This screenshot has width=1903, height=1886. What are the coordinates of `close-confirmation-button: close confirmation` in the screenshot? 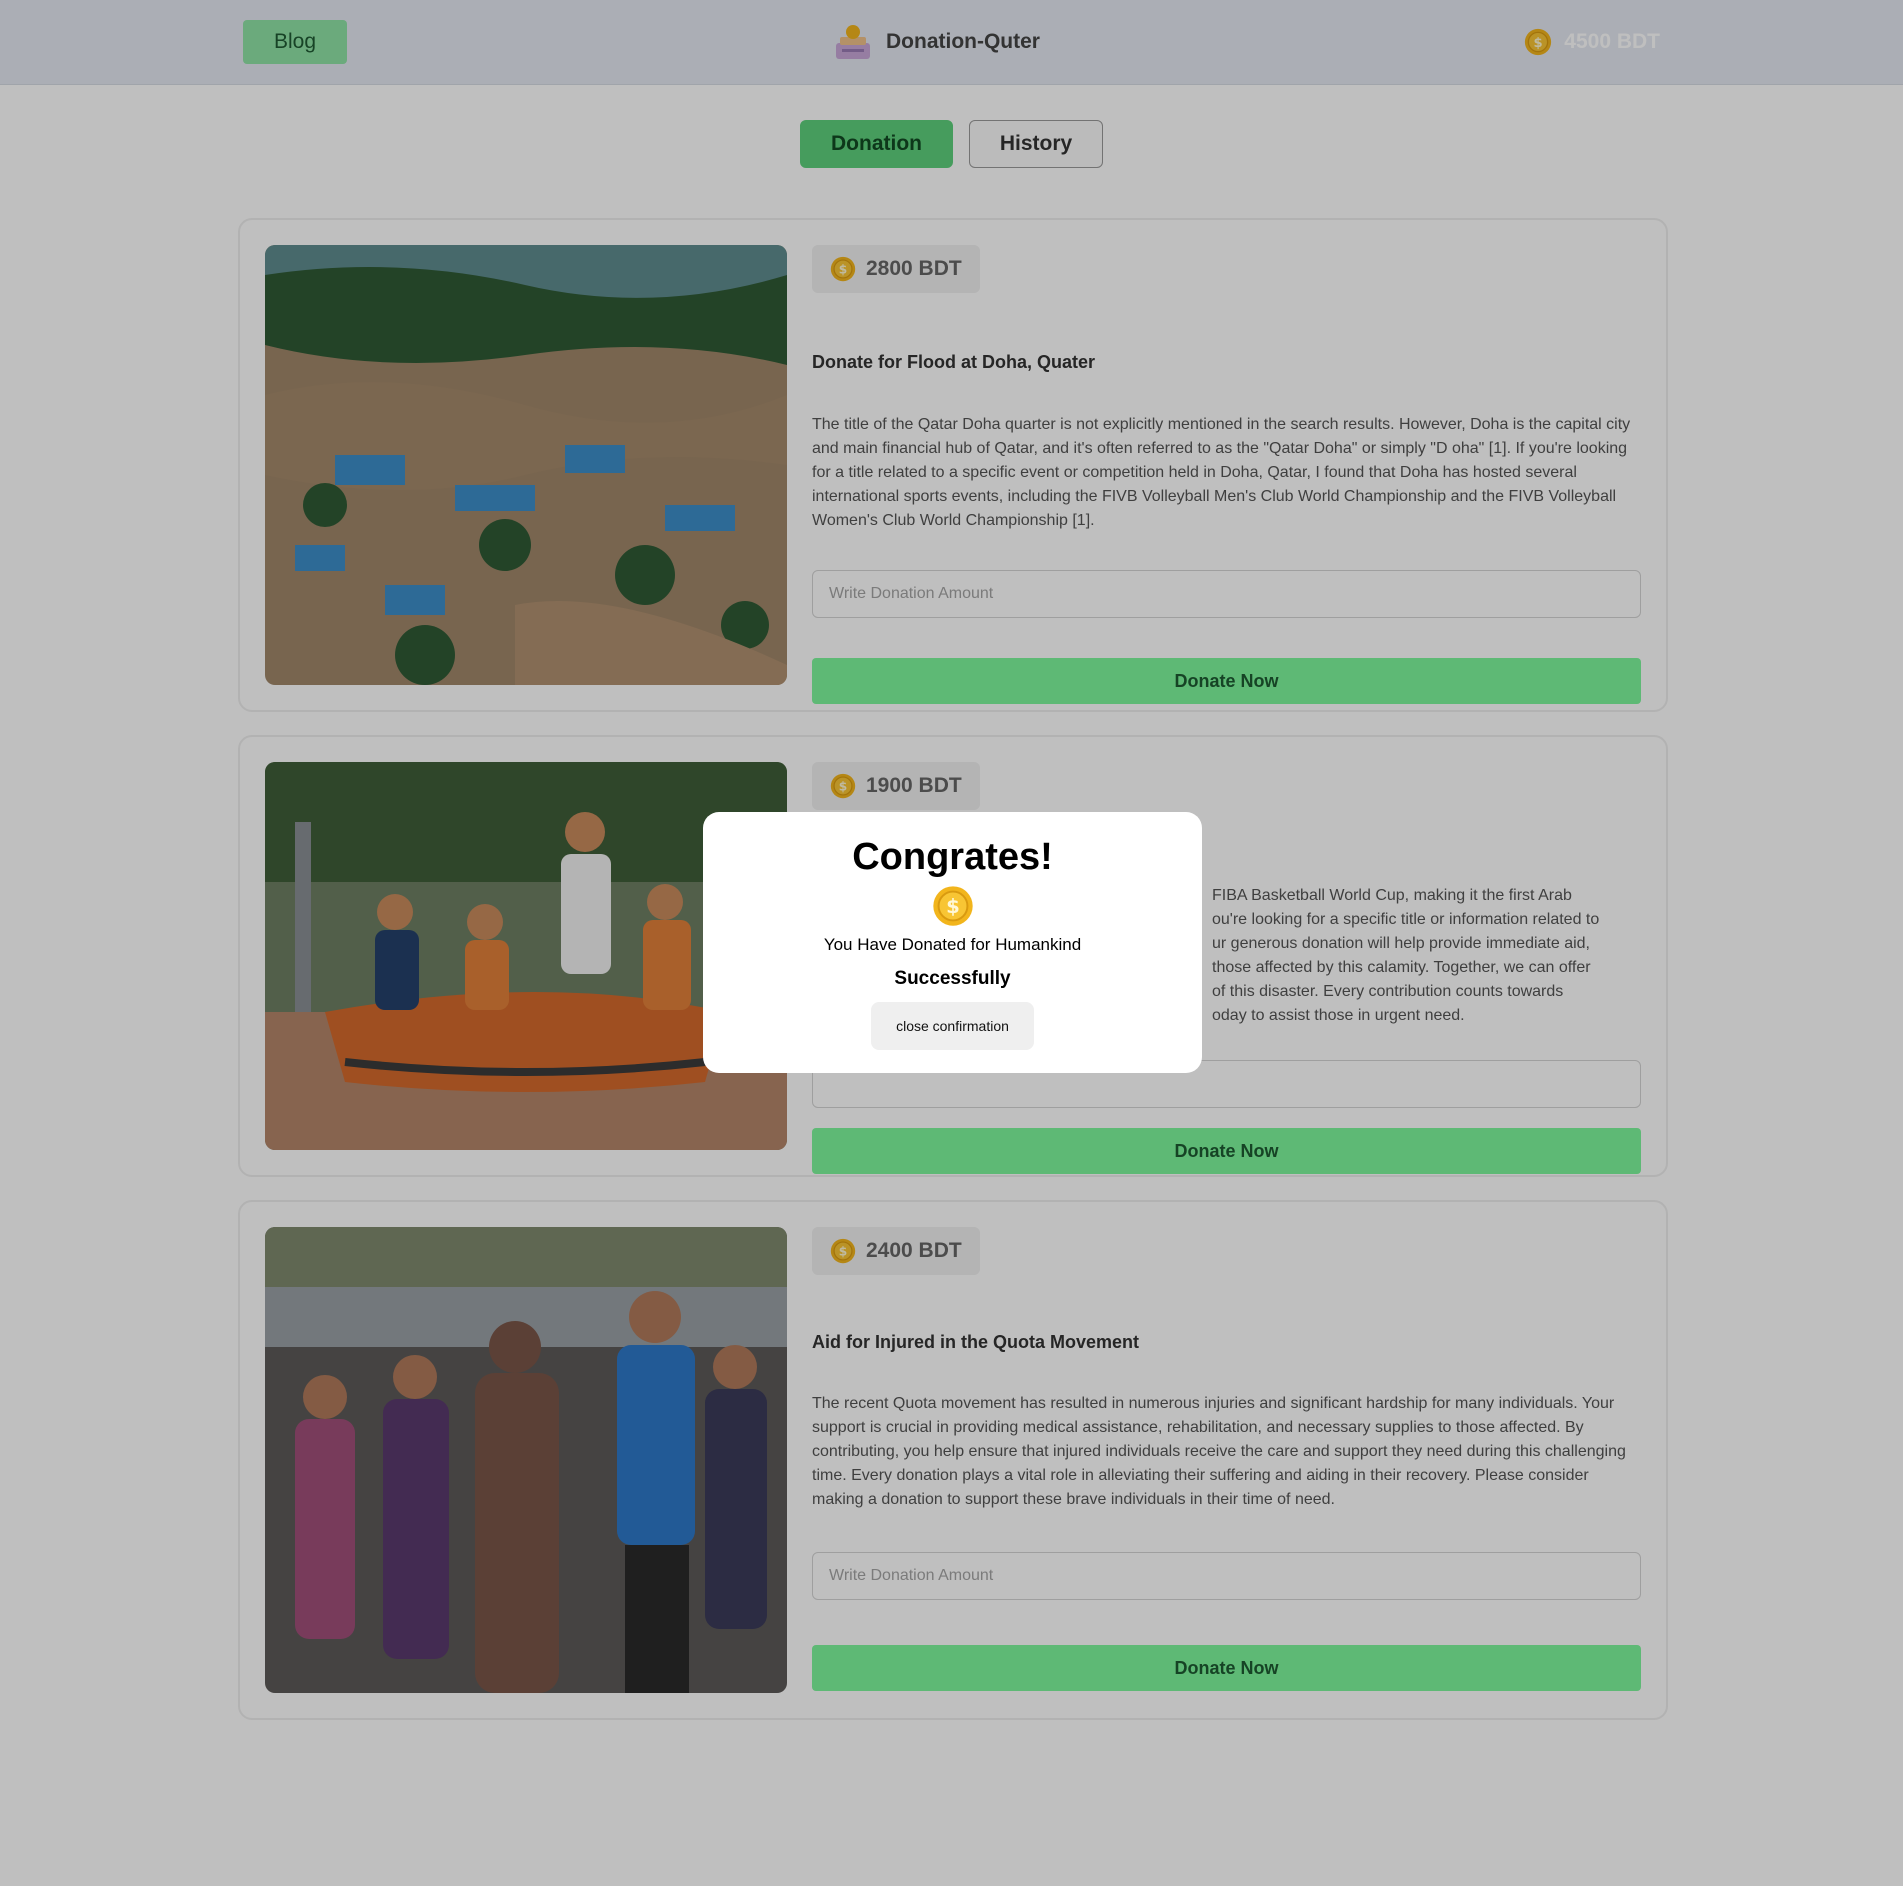 It's located at (952, 1026).